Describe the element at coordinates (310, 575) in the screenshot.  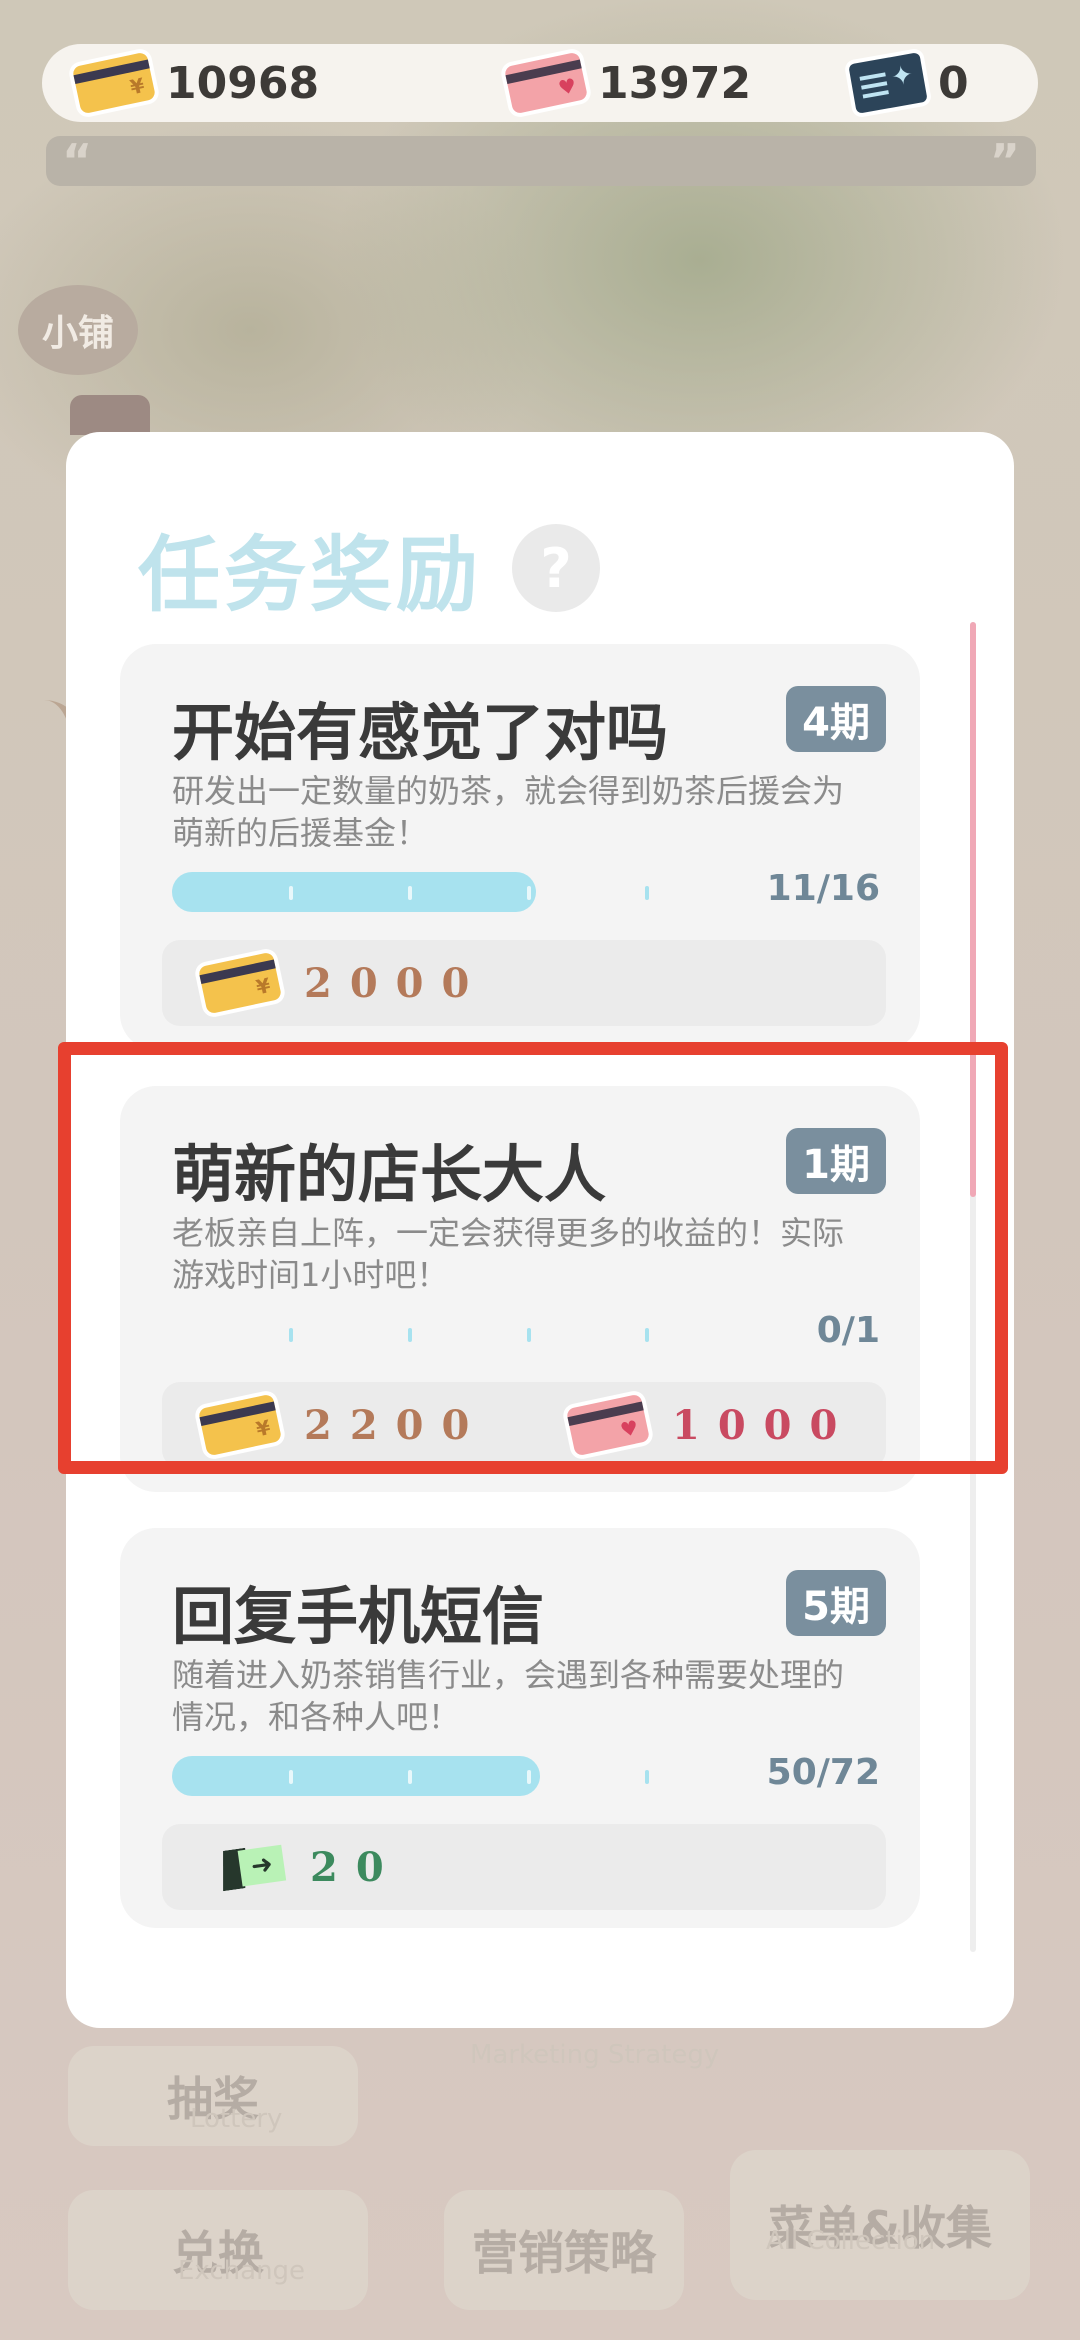
I see `panel-title: 任务奖励` at that location.